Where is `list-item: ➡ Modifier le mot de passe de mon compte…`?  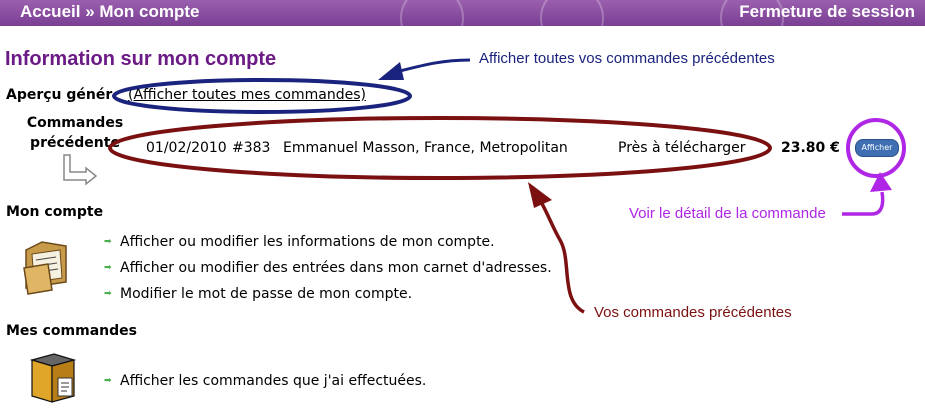 list-item: ➡ Modifier le mot de passe de mon compte… is located at coordinates (328, 294).